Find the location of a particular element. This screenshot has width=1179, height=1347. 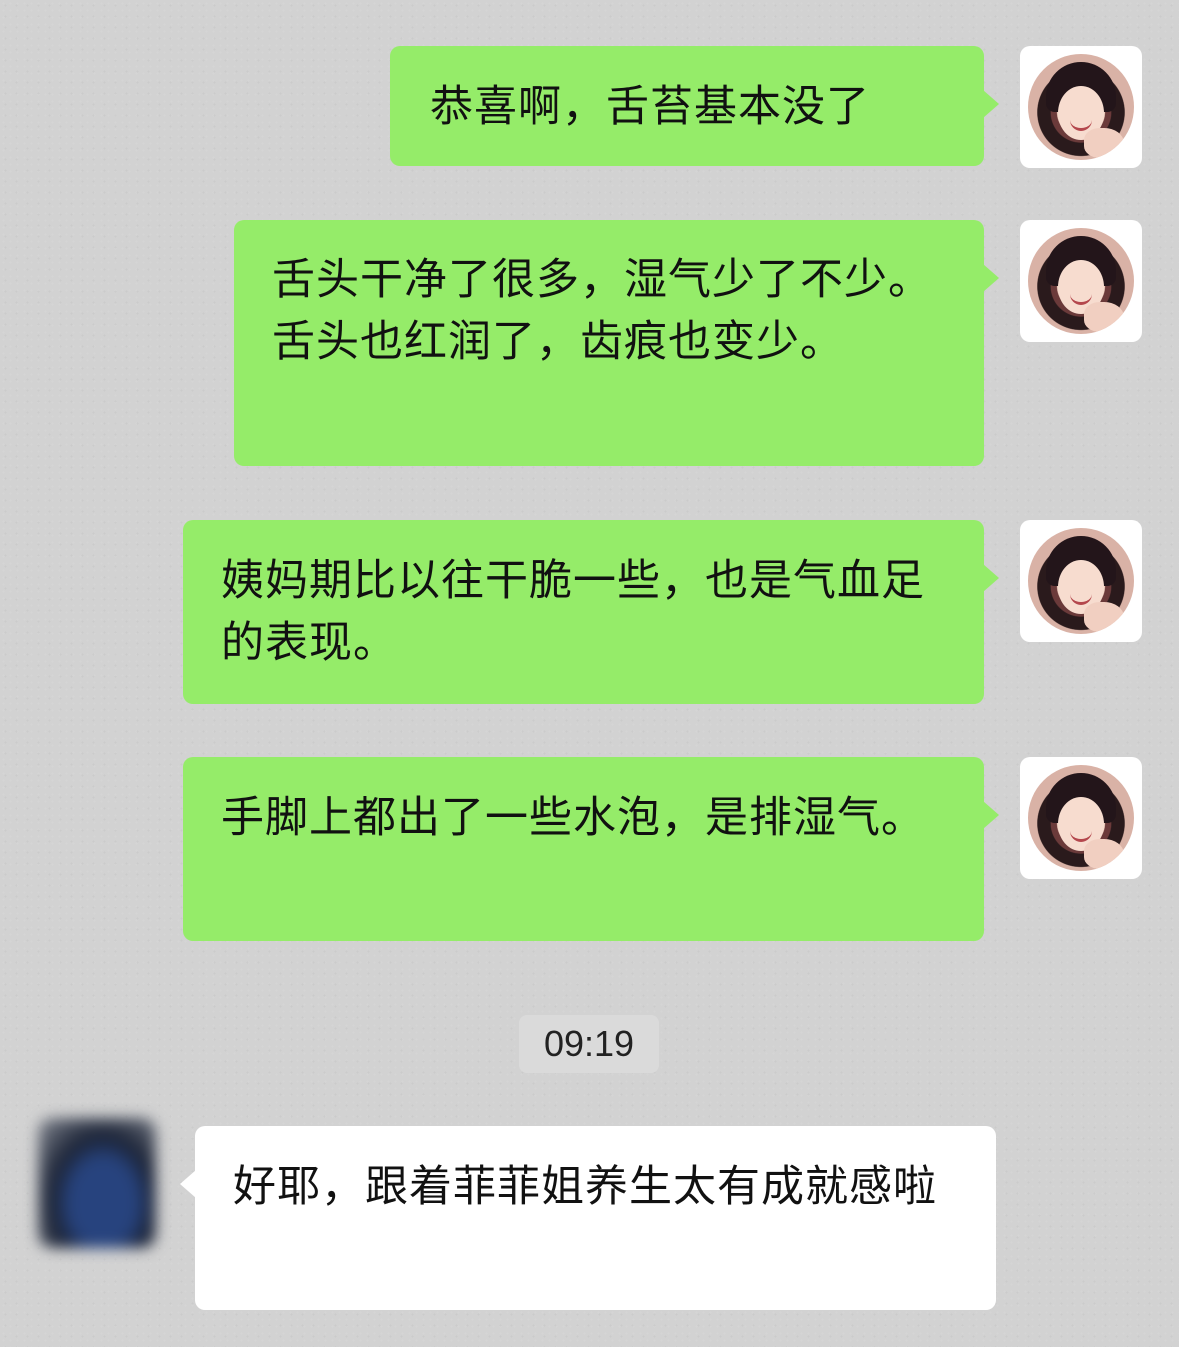

avatar-blurred-icon is located at coordinates (97, 1183).